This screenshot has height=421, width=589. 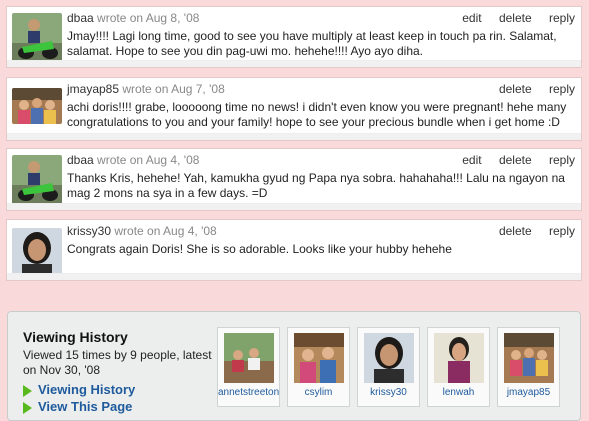 I want to click on viewer-name: jmayap85, so click(x=528, y=392).